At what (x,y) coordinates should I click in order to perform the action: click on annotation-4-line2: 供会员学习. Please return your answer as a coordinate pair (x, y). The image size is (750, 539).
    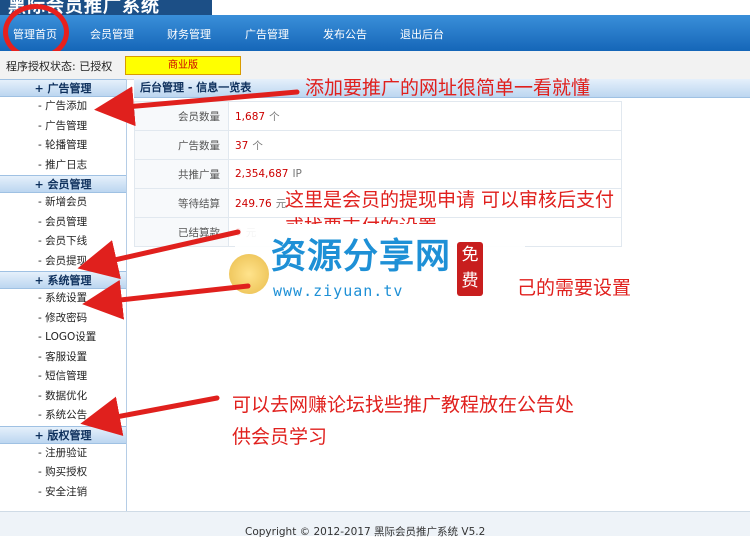
    Looking at the image, I should click on (280, 437).